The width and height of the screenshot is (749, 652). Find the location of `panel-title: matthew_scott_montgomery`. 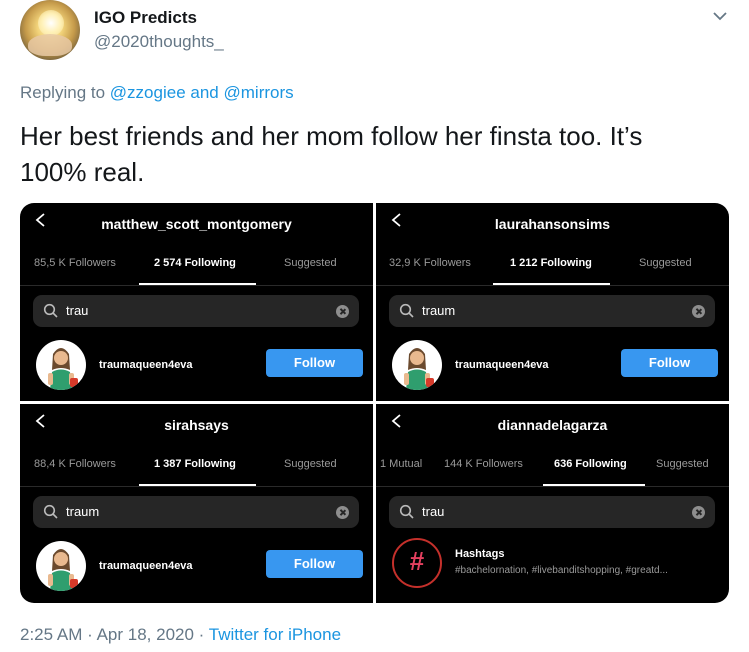

panel-title: matthew_scott_montgomery is located at coordinates (196, 224).